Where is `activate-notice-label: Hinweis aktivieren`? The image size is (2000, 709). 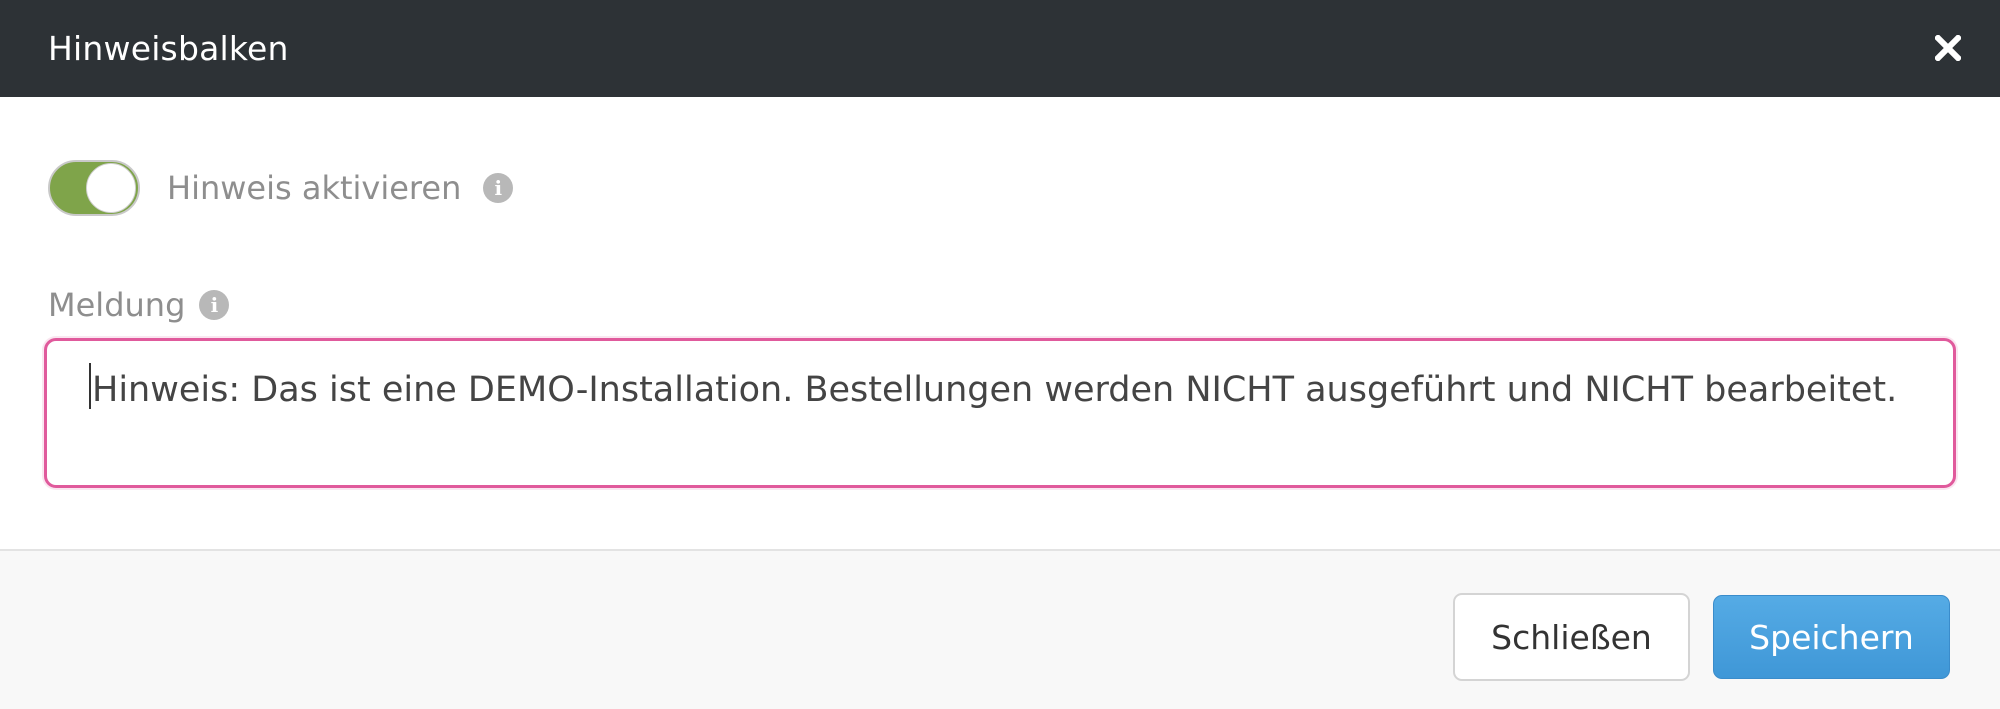 activate-notice-label: Hinweis aktivieren is located at coordinates (314, 188).